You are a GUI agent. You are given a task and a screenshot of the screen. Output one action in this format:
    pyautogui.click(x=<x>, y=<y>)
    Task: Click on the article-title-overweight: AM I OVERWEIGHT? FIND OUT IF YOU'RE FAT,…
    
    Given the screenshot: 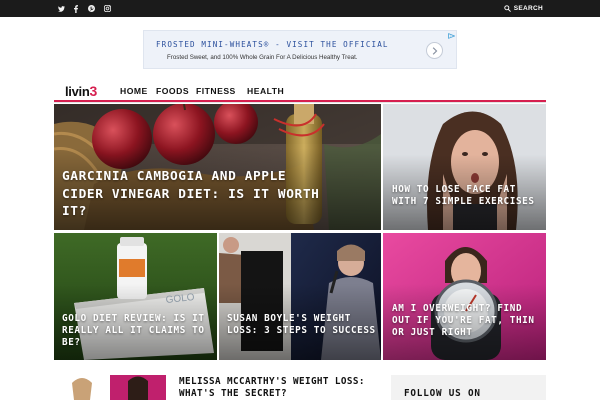 What is the action you would take?
    pyautogui.click(x=467, y=321)
    